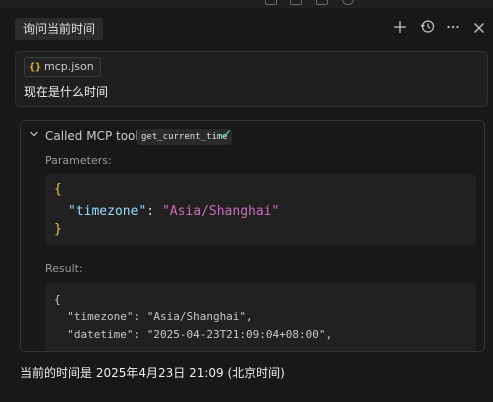 Image resolution: width=493 pixels, height=402 pixels. Describe the element at coordinates (246, 30) in the screenshot. I see `chat-header: 询问当前时间` at that location.